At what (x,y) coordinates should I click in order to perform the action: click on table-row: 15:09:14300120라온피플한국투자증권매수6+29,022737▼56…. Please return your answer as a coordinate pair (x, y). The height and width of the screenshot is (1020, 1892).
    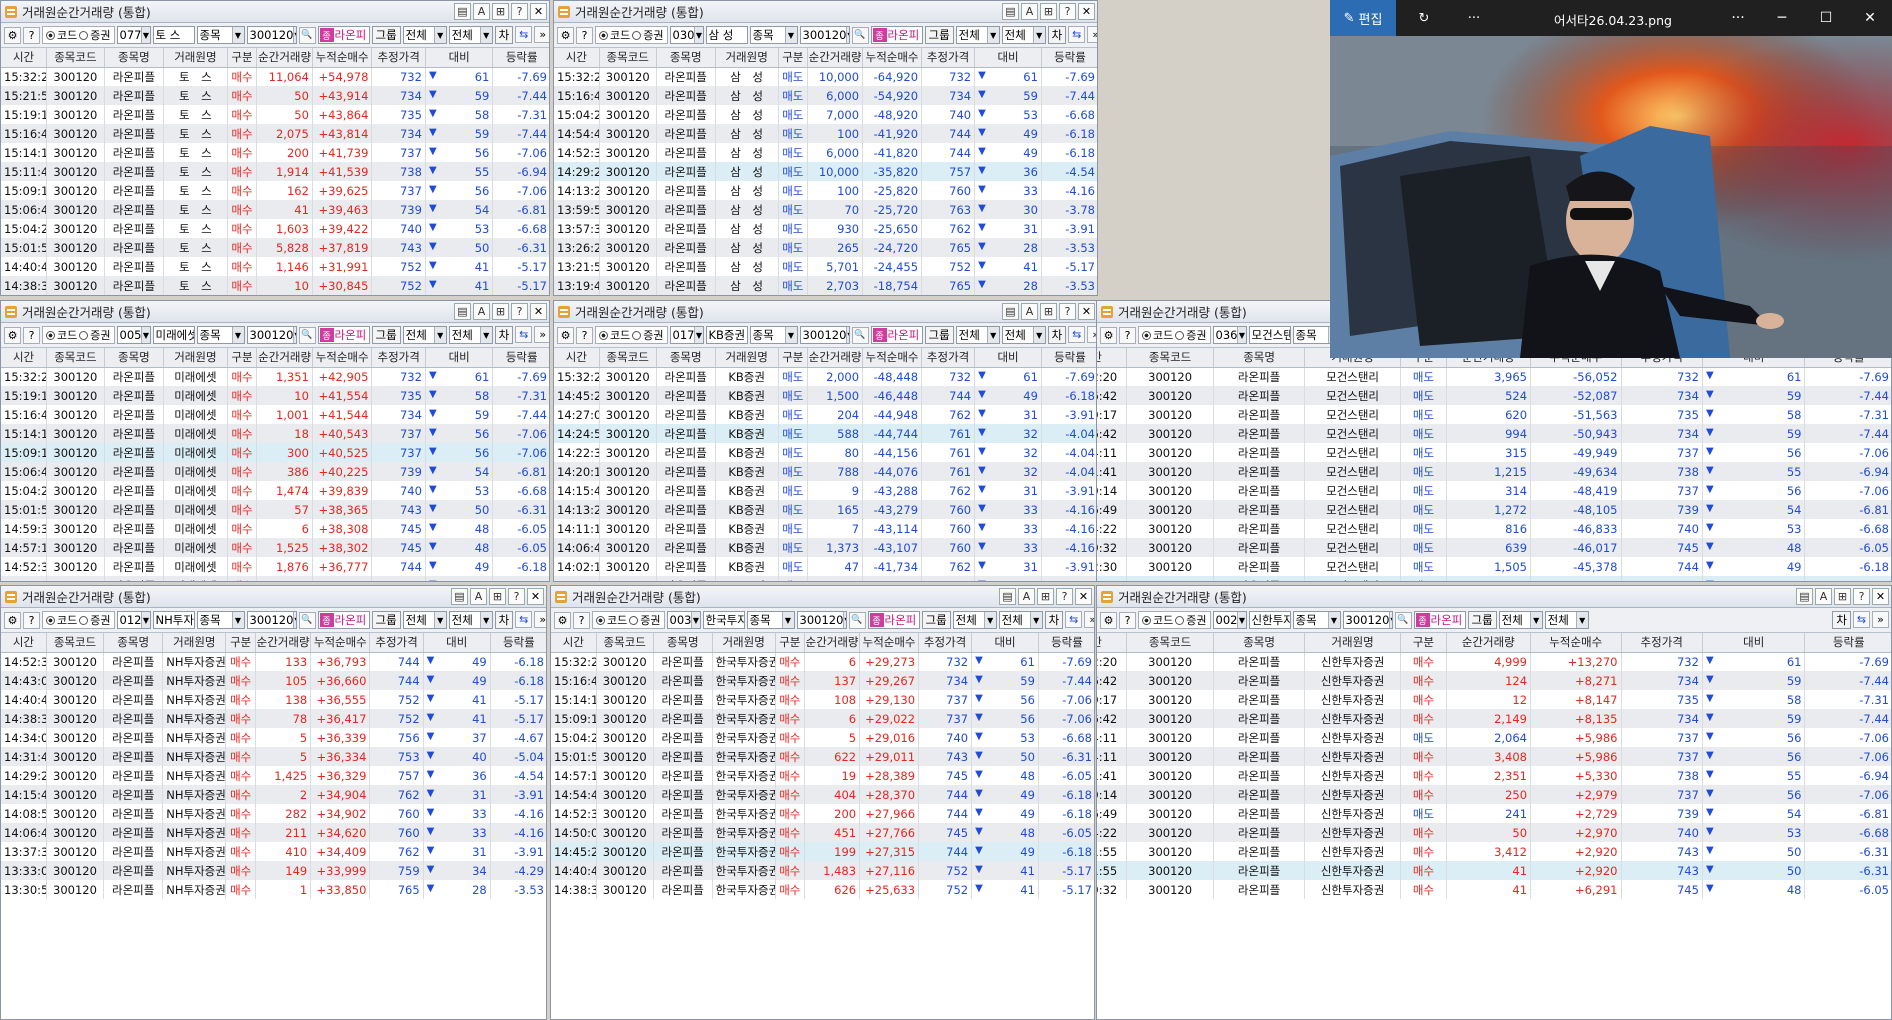
    Looking at the image, I should click on (822, 718).